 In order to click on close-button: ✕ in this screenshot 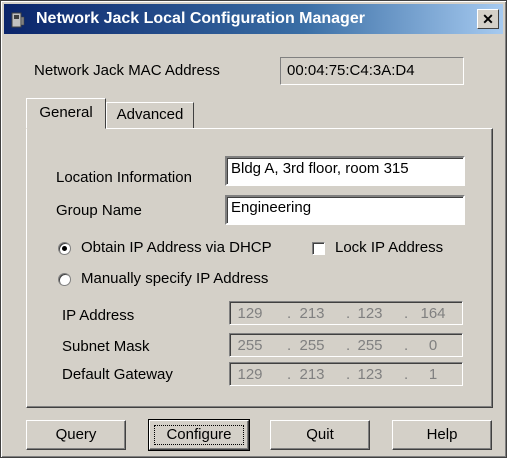, I will do `click(488, 19)`.